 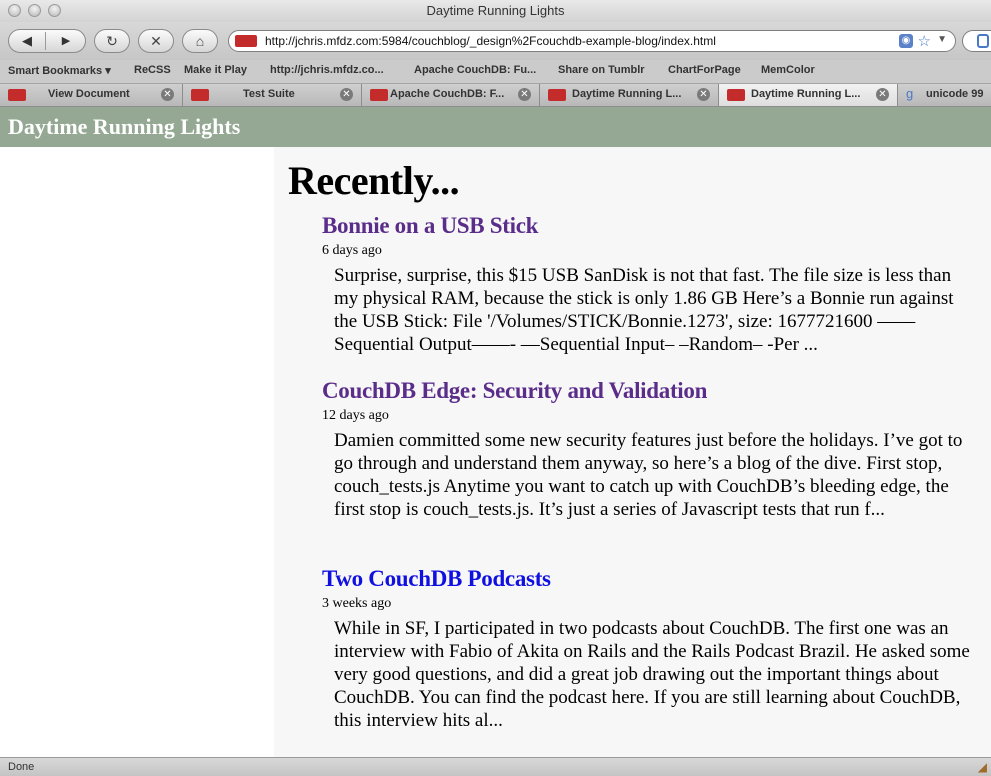 I want to click on site-favicon-icon, so click(x=246, y=41).